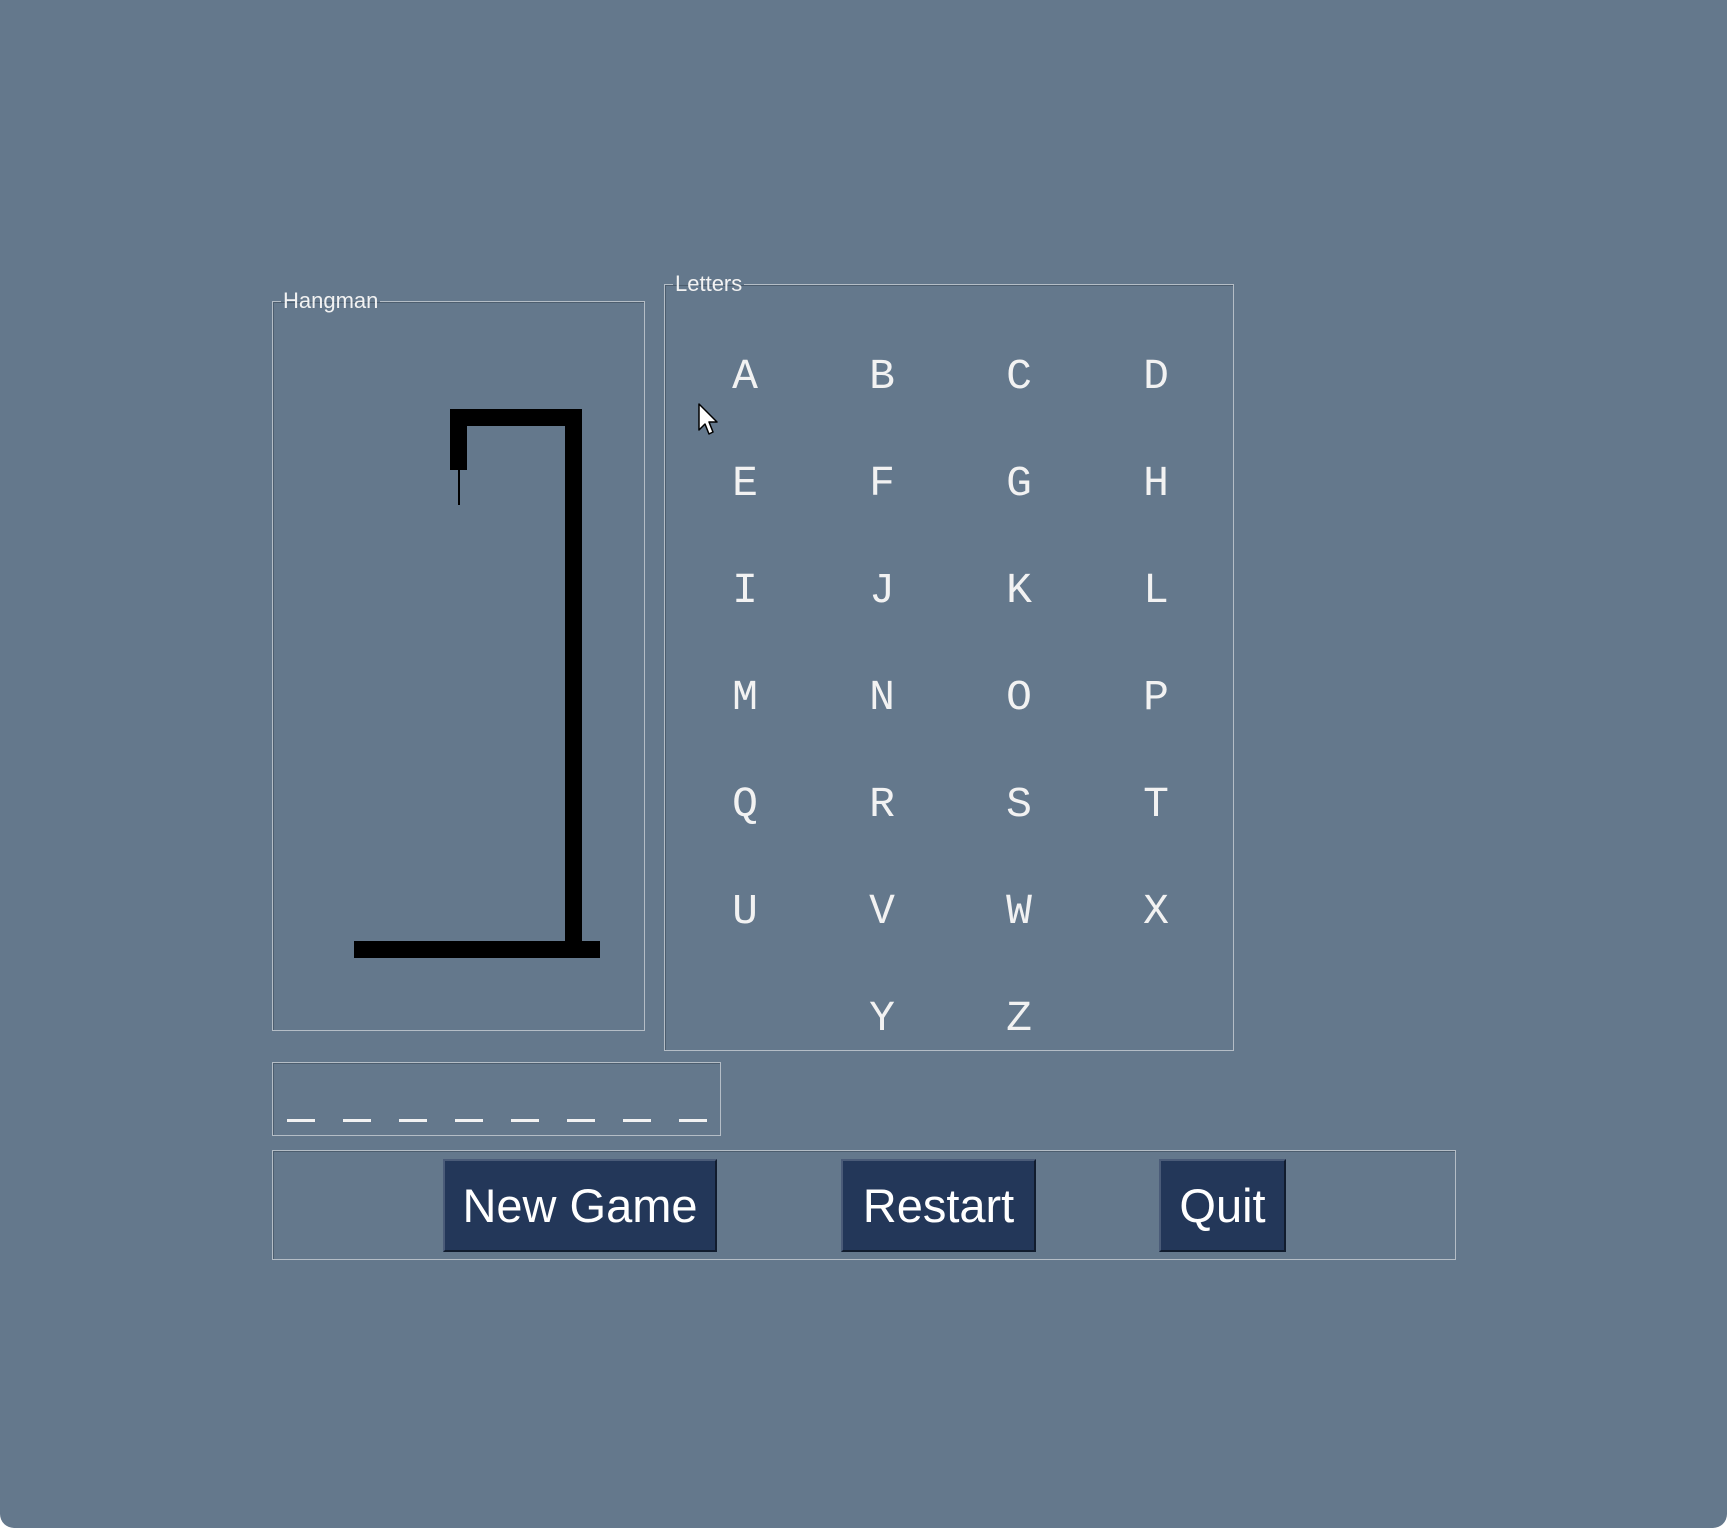 The height and width of the screenshot is (1528, 1727). I want to click on gallows-drawing, so click(477, 683).